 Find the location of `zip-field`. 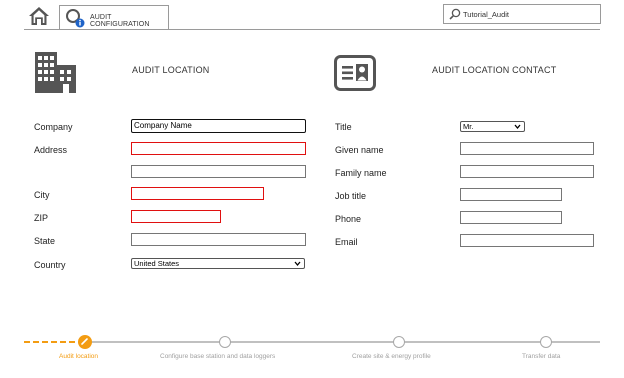

zip-field is located at coordinates (176, 216).